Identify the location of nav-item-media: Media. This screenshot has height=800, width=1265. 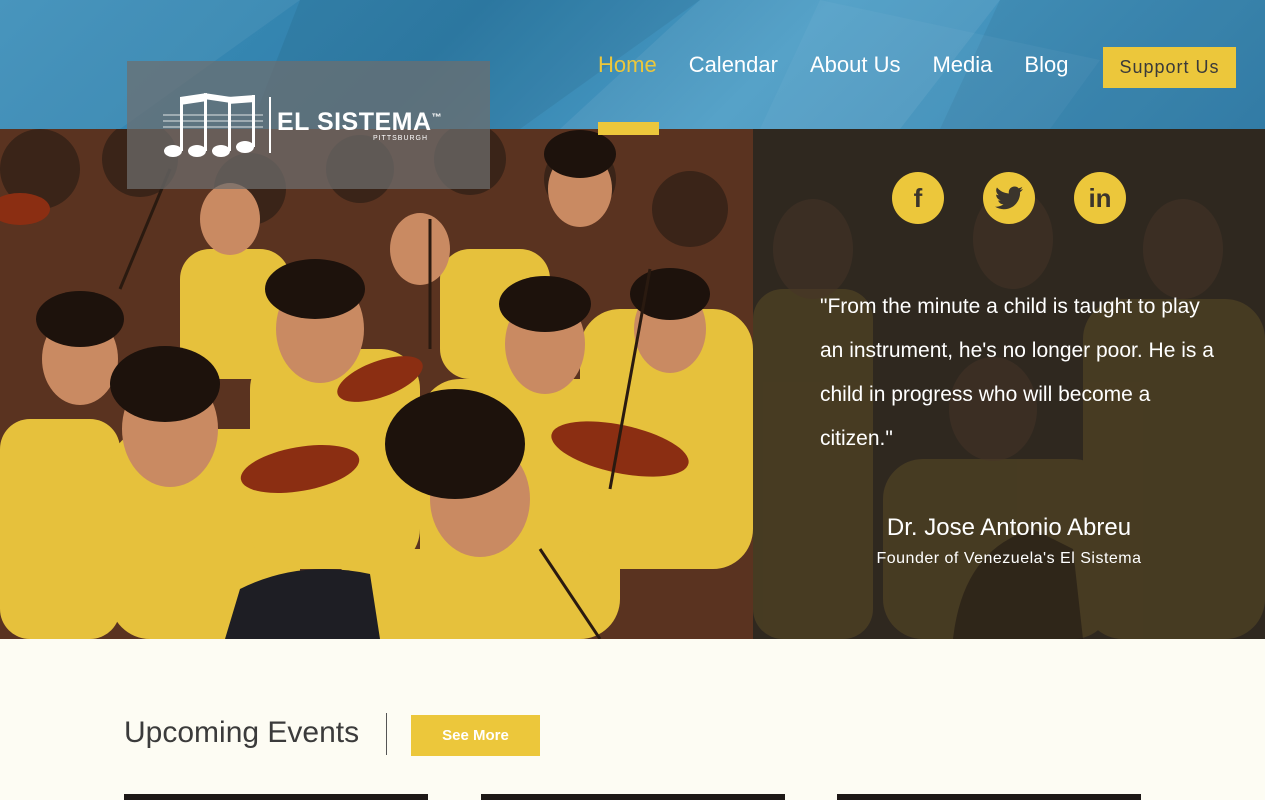
(962, 65).